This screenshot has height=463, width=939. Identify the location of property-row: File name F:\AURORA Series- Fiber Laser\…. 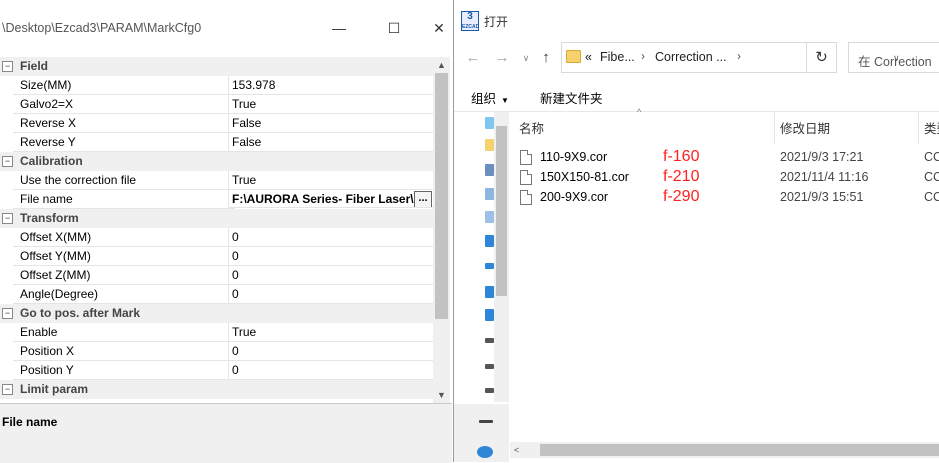
(216, 199).